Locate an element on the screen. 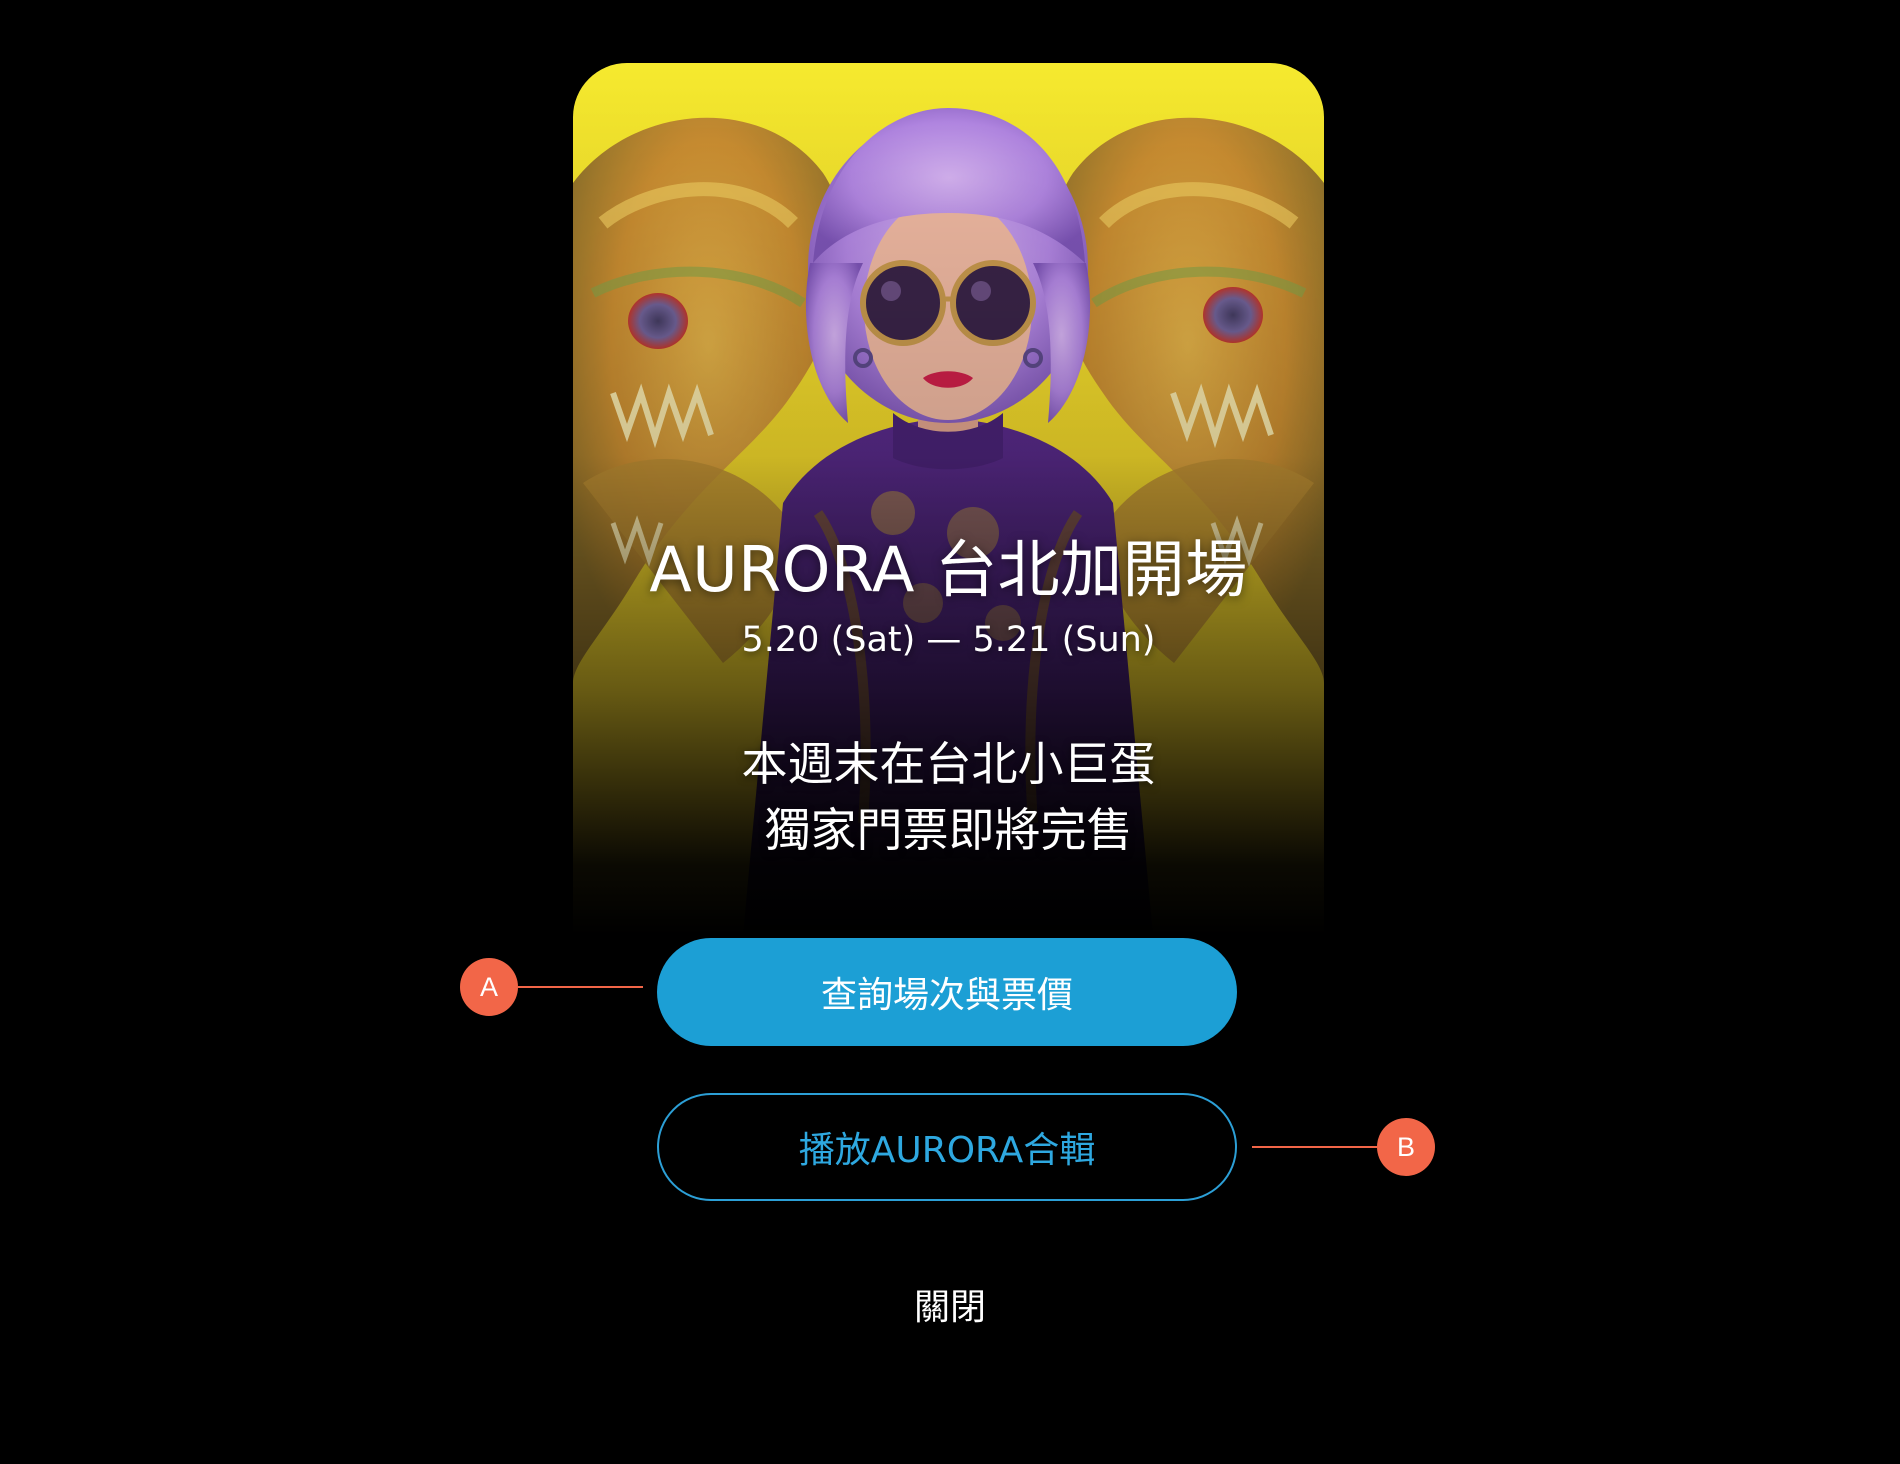 The width and height of the screenshot is (1900, 1464). poster-tagline-line-2: 獨家門票即將完售 is located at coordinates (948, 830).